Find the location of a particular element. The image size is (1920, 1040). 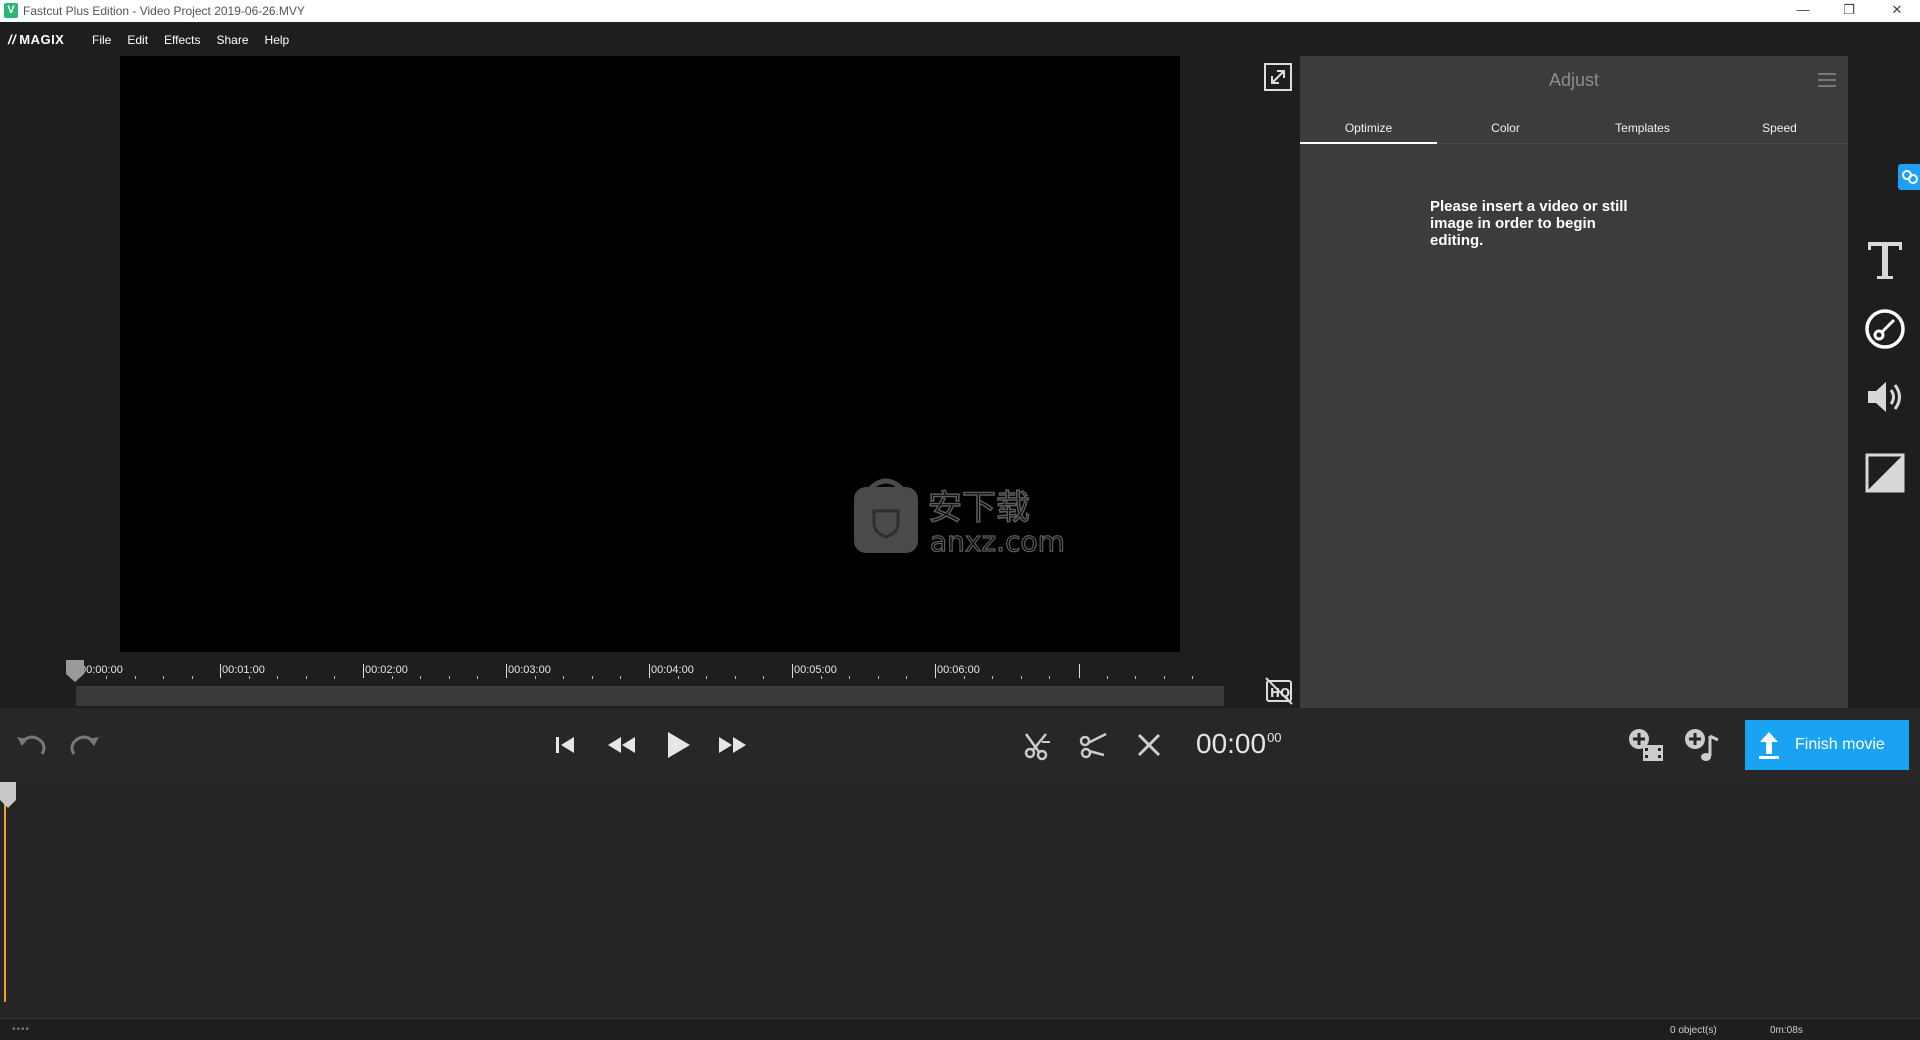

finish-movie-label: Finish movie is located at coordinates (1840, 744).